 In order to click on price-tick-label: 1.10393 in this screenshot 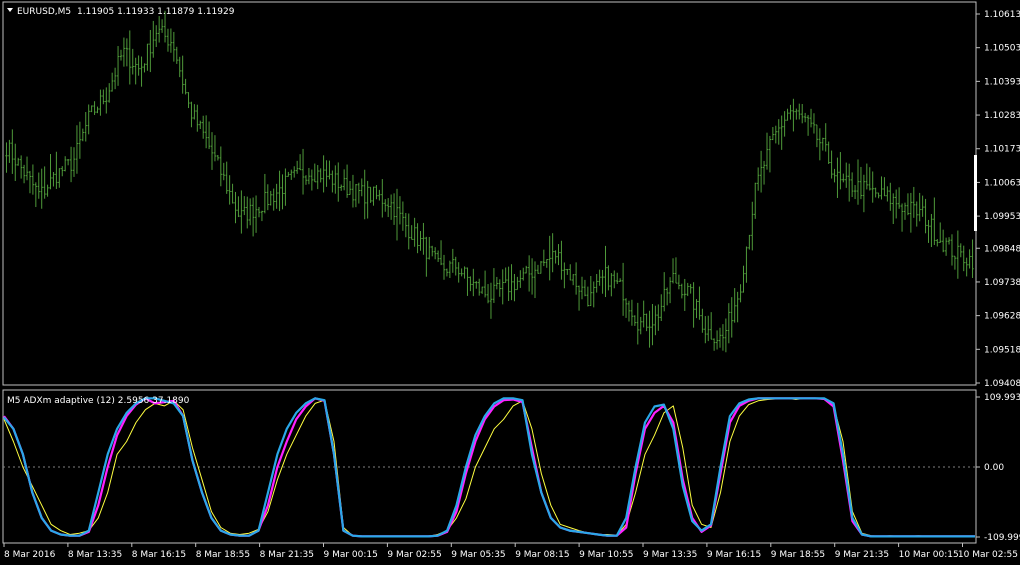, I will do `click(1002, 82)`.